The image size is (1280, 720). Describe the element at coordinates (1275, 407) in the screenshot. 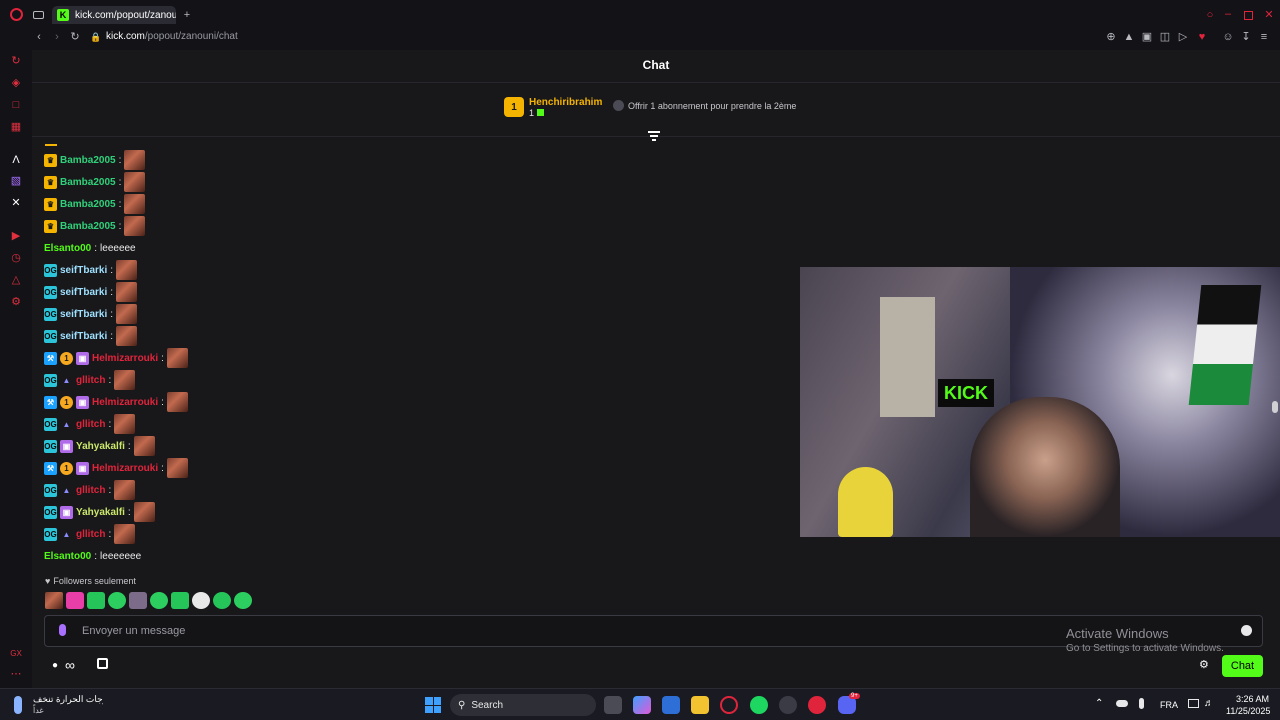

I see `scrollbar` at that location.